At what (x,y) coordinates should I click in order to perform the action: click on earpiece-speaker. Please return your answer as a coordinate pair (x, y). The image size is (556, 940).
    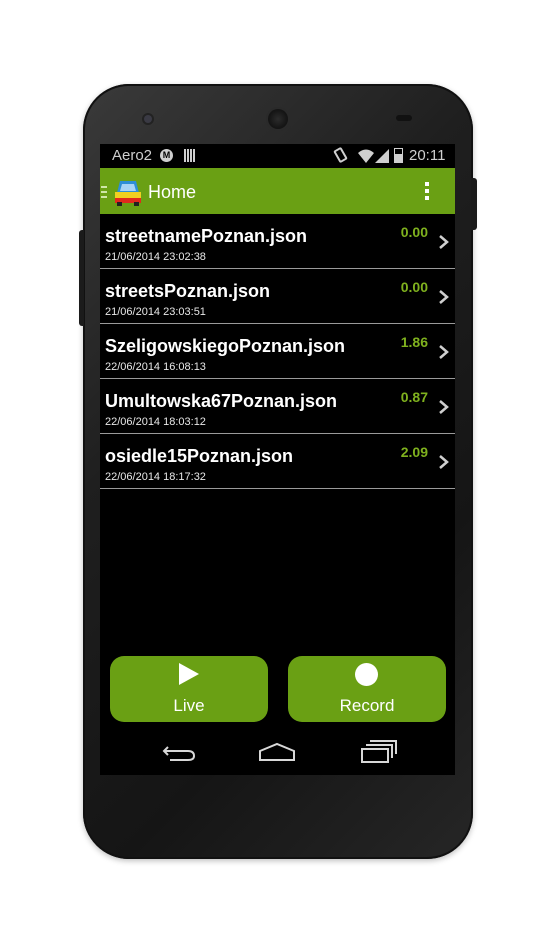
    Looking at the image, I should click on (278, 119).